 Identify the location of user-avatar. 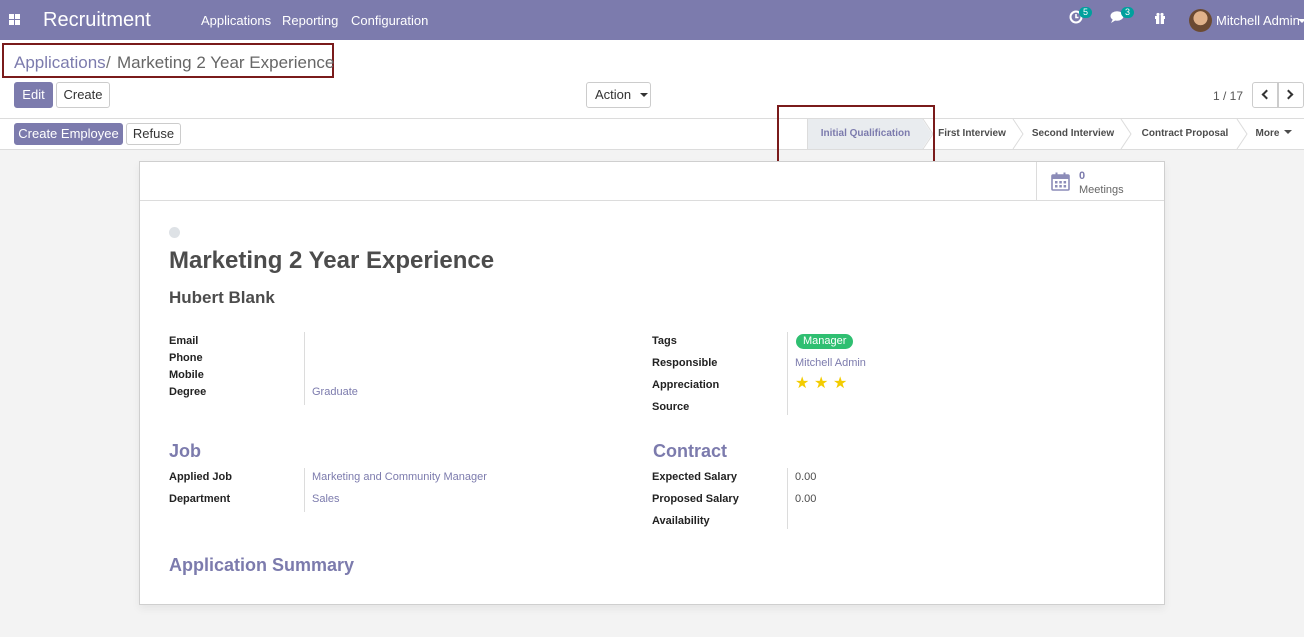
(1200, 20).